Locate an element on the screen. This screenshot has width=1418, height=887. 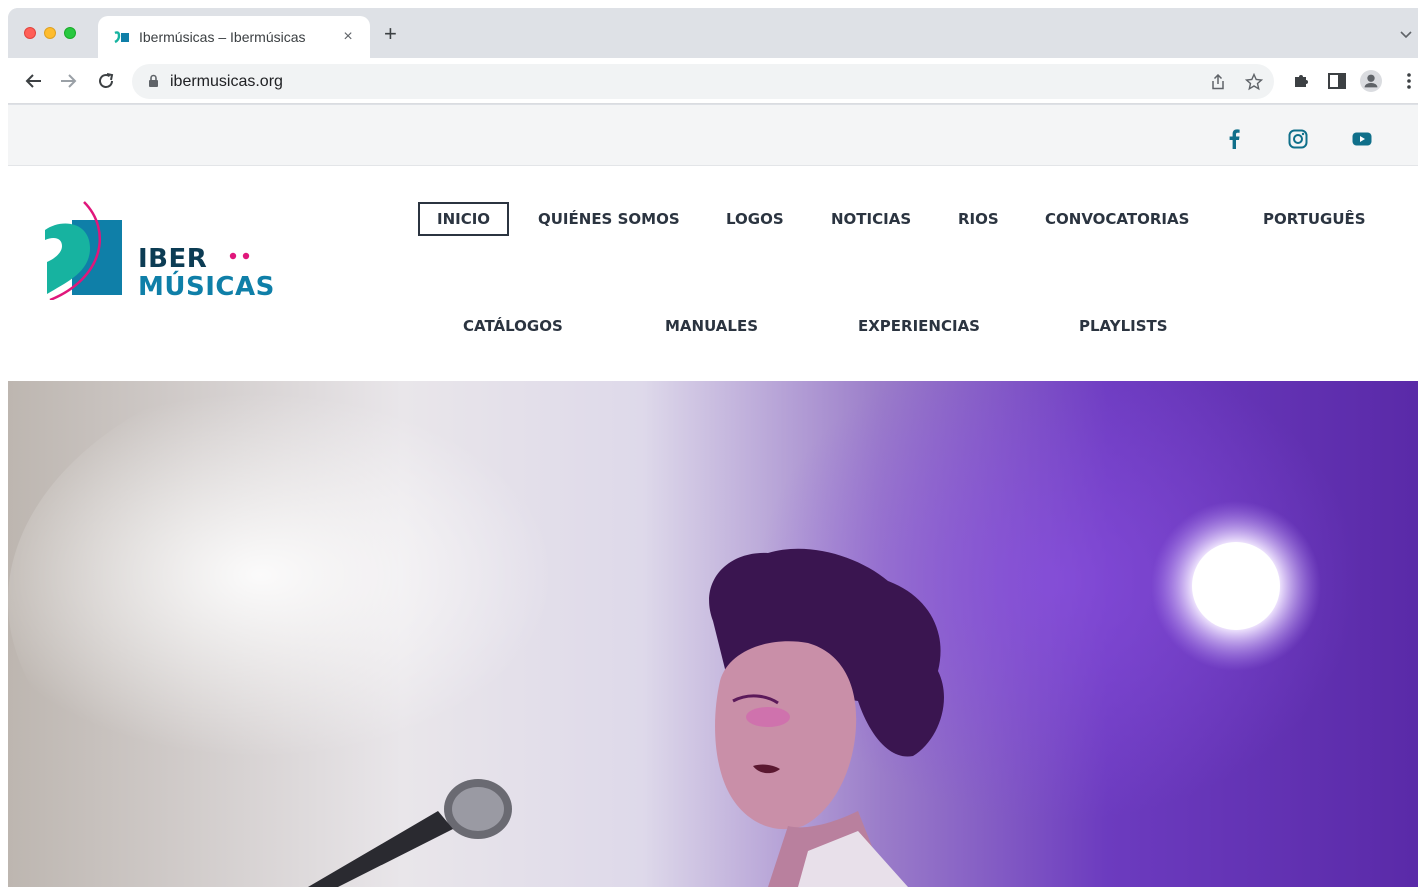
reload-icon is located at coordinates (106, 81).